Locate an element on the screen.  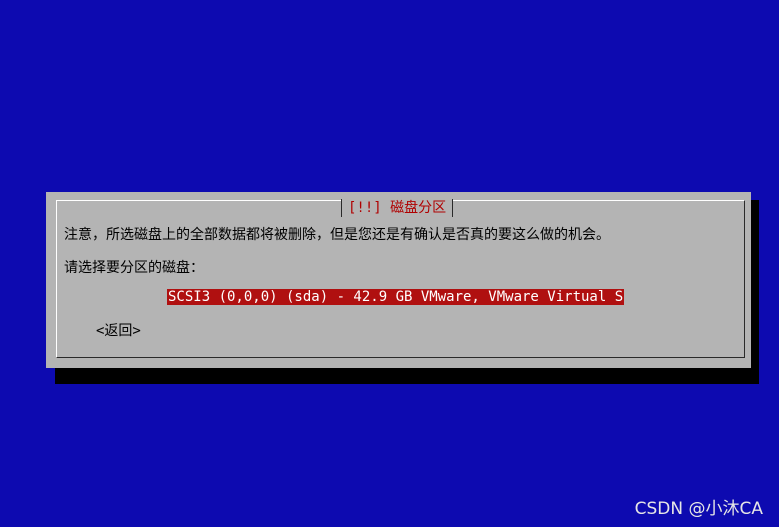
dialog-title: [!!] 磁盘分区 is located at coordinates (397, 208).